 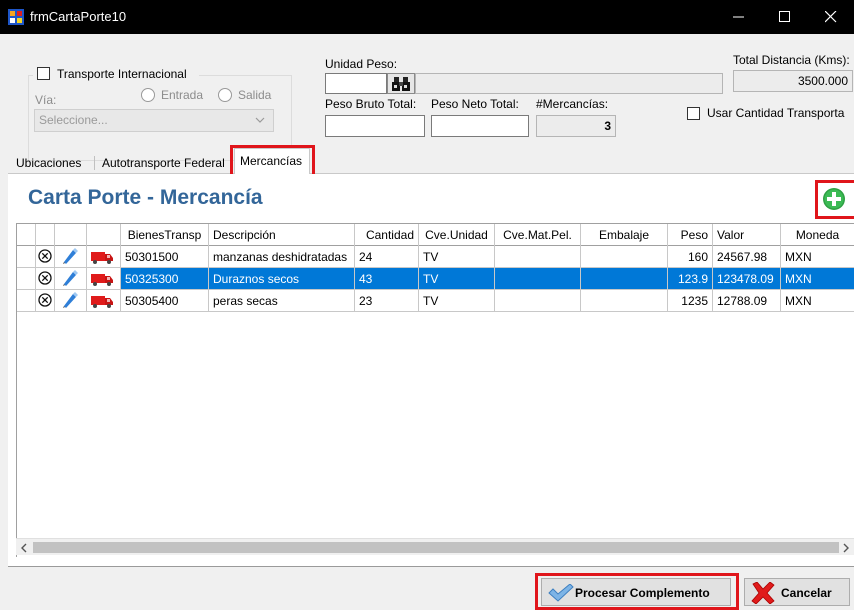 I want to click on header-moneda: Moneda, so click(x=817, y=235).